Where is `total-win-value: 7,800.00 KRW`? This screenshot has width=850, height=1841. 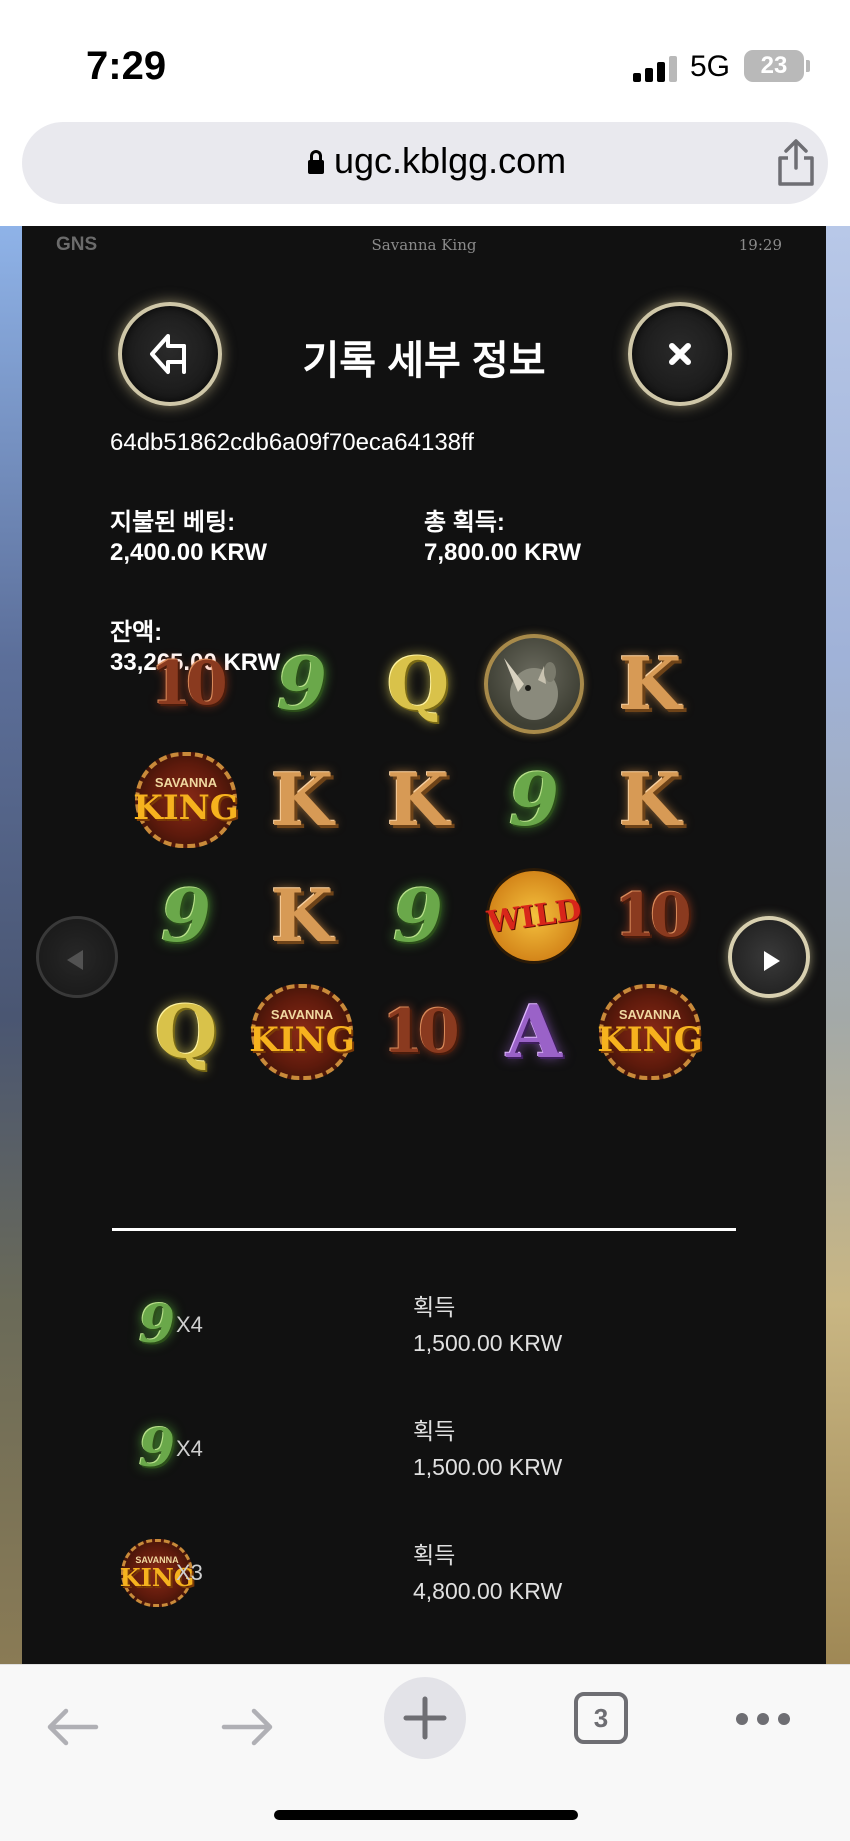 total-win-value: 7,800.00 KRW is located at coordinates (502, 552).